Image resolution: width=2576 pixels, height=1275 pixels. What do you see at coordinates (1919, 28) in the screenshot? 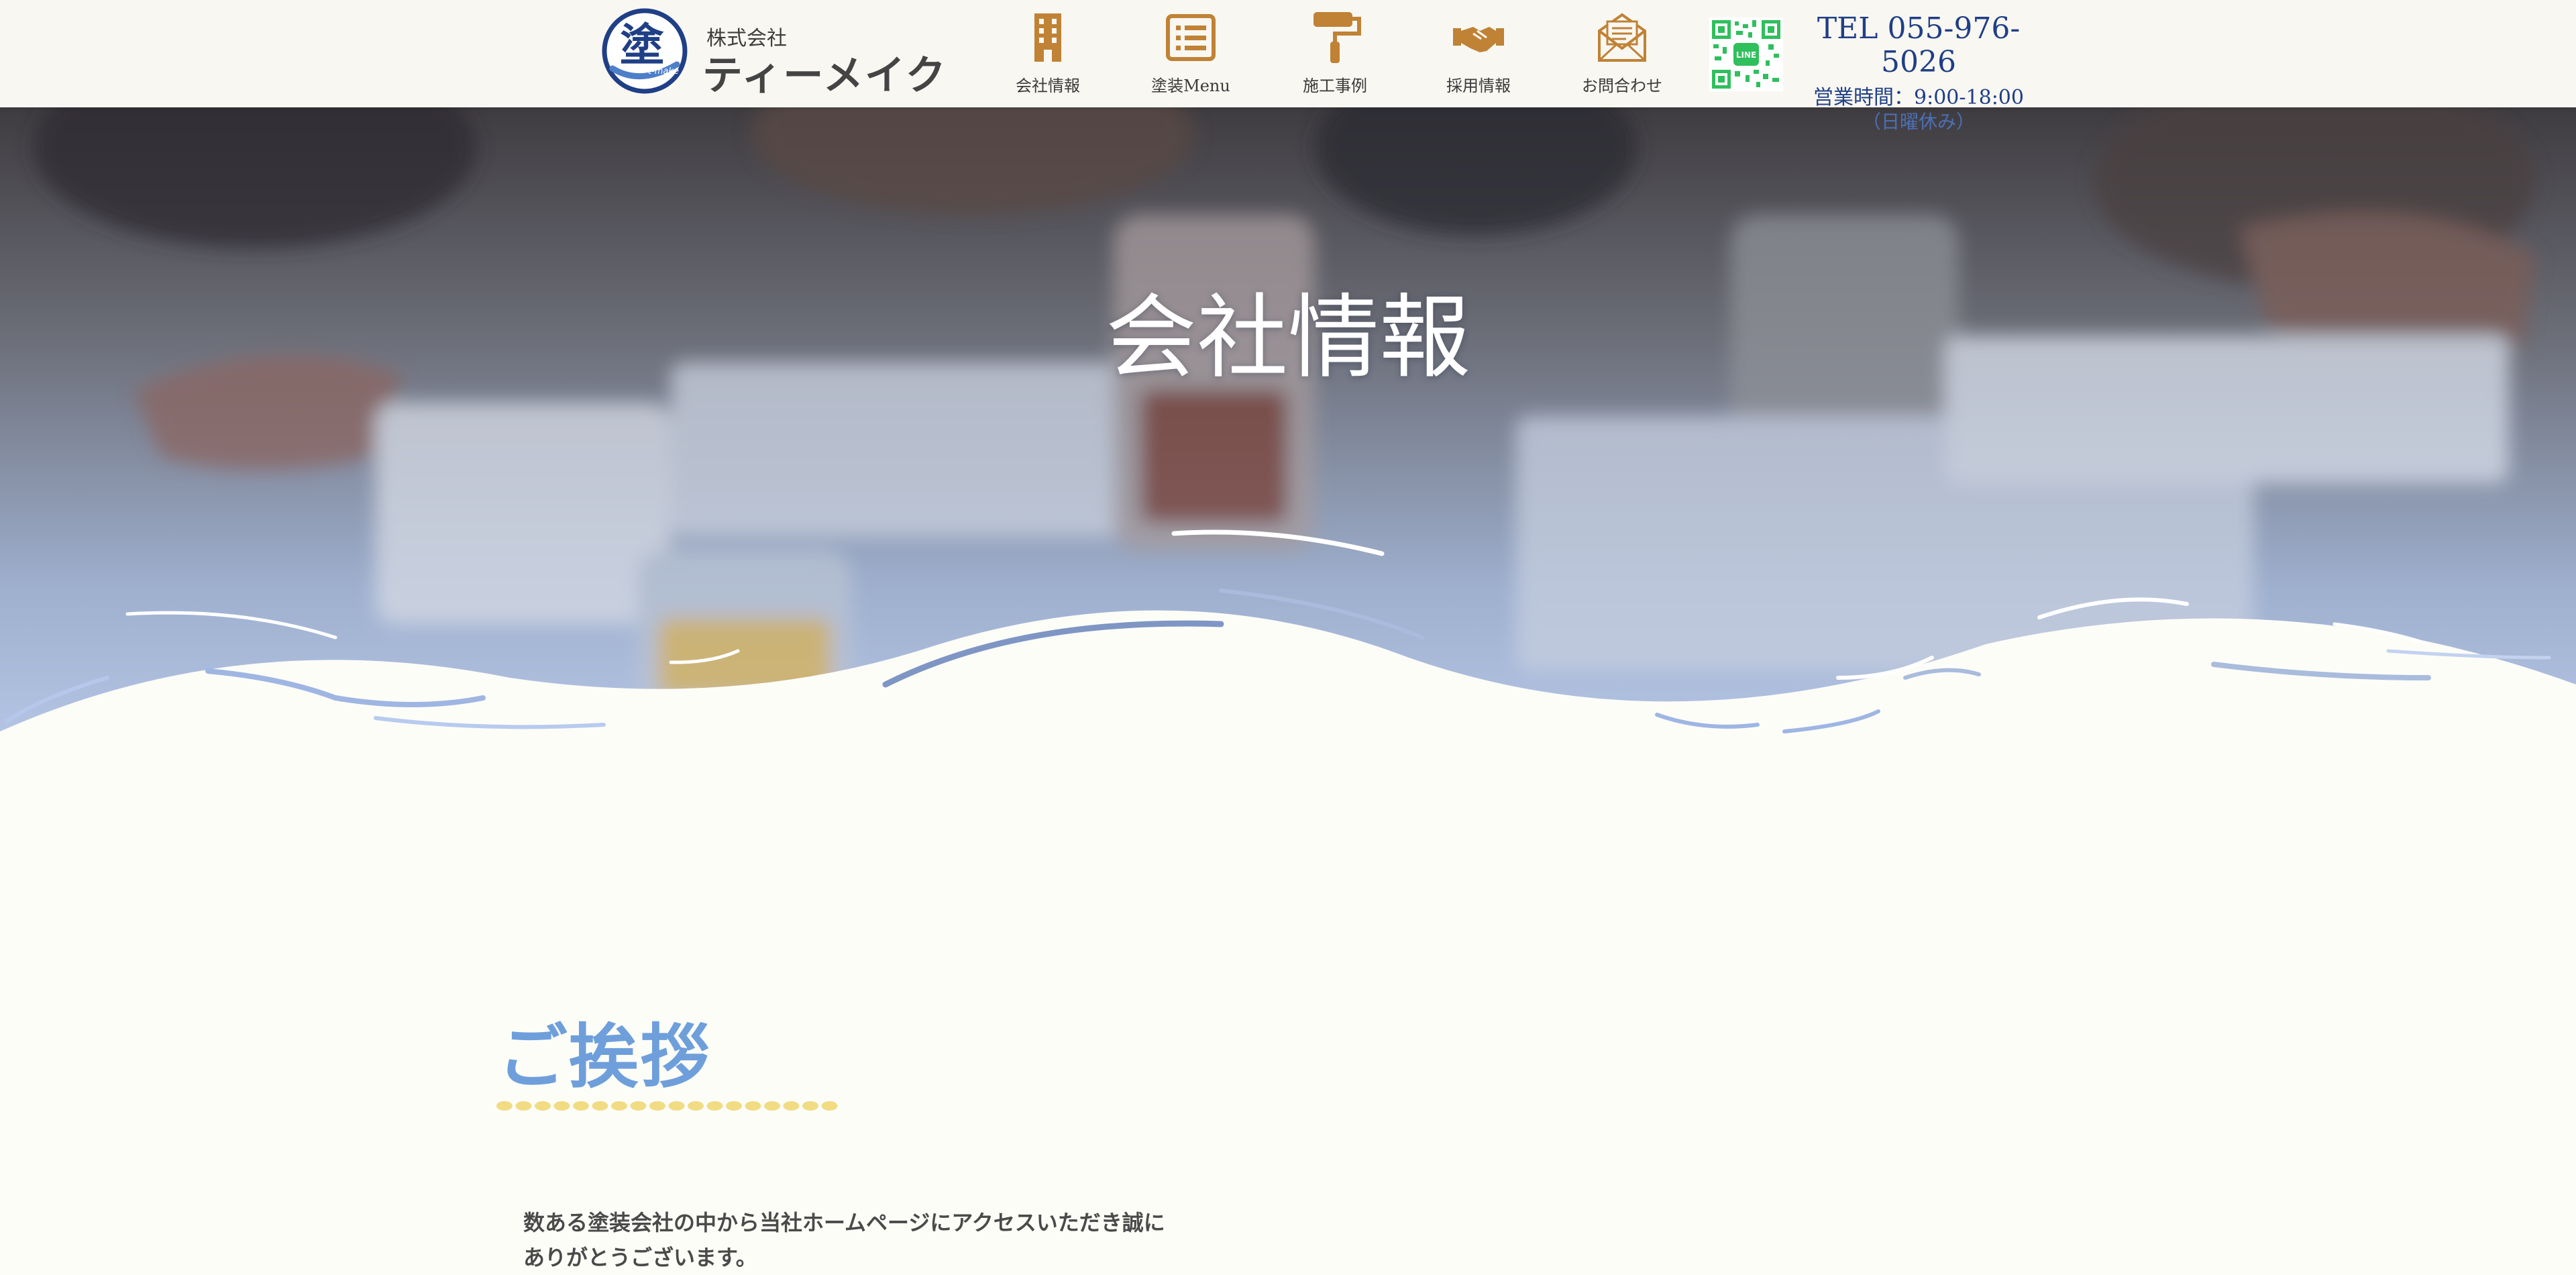
I see `tel-line-1: TEL 055-976-` at bounding box center [1919, 28].